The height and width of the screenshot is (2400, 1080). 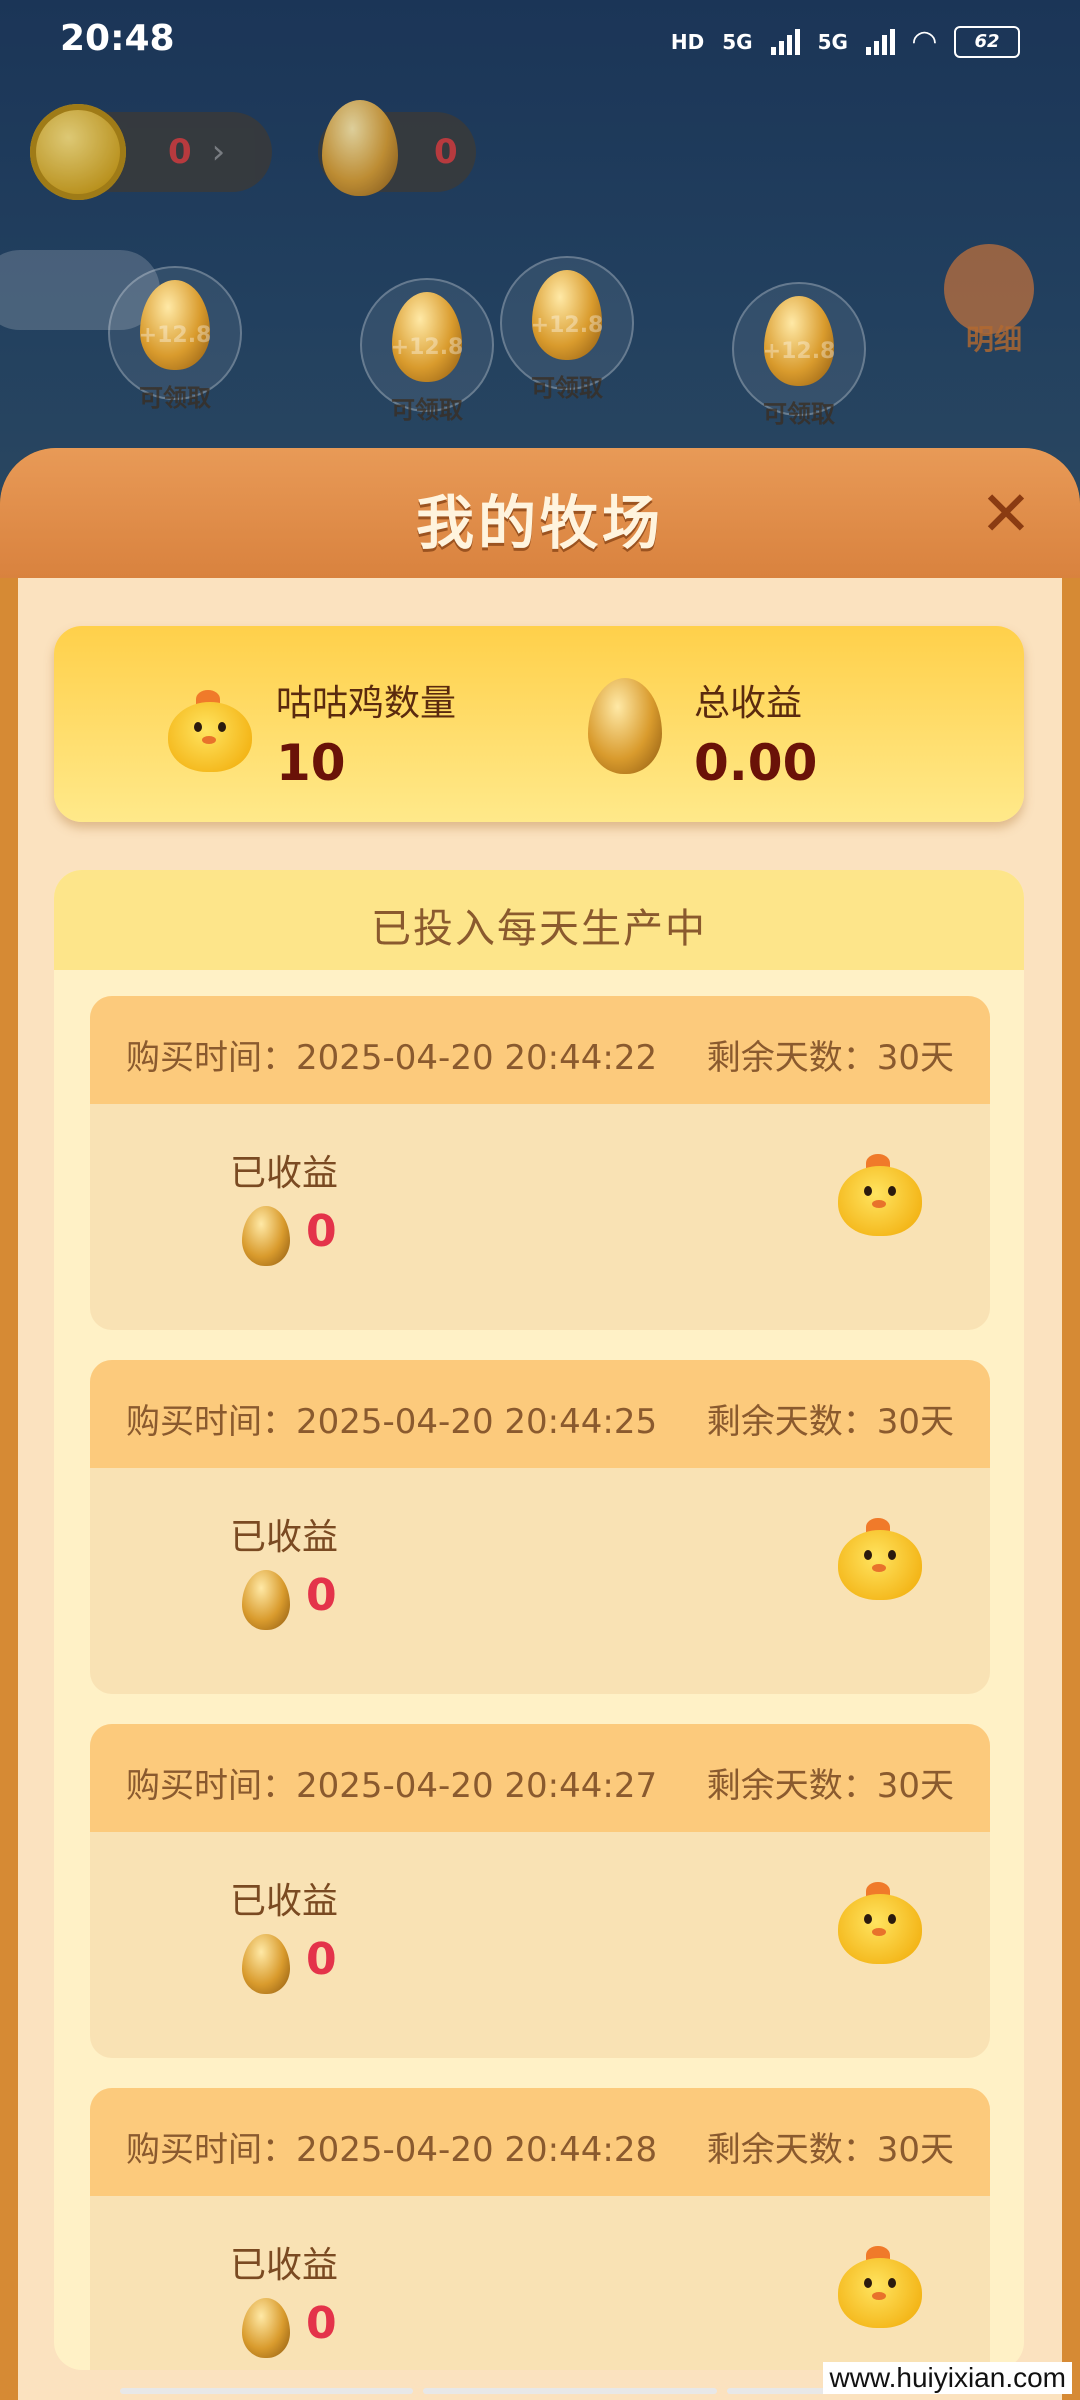 What do you see at coordinates (625, 726) in the screenshot?
I see `golden-egg-icon` at bounding box center [625, 726].